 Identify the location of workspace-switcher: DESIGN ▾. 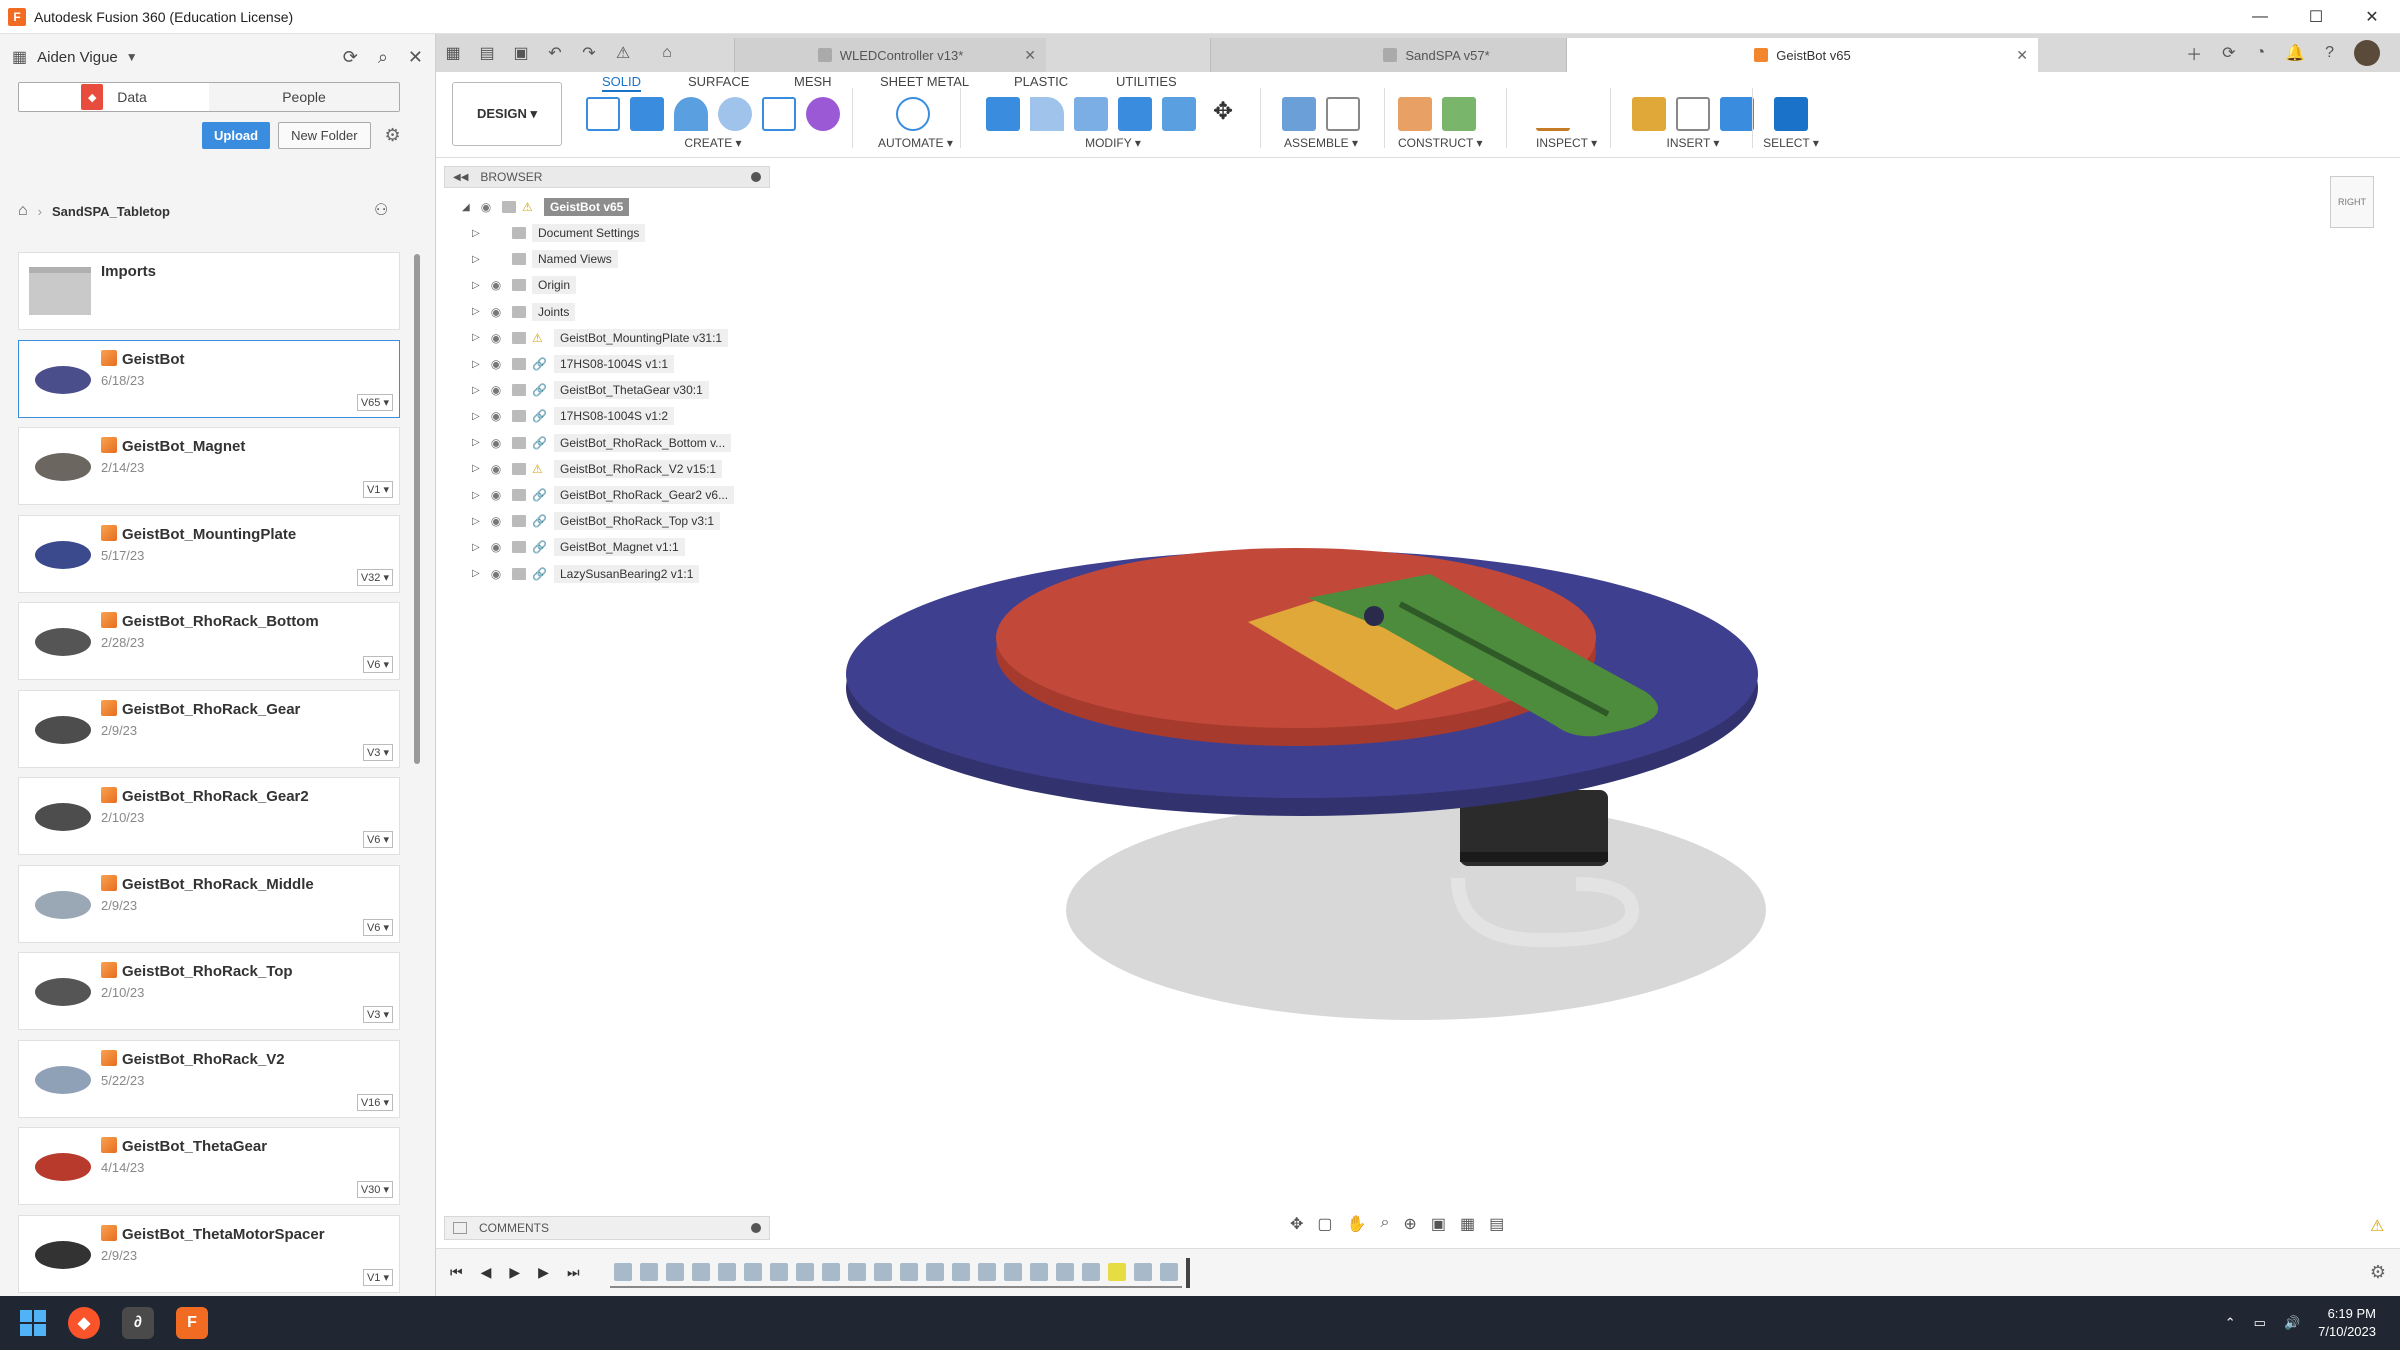
(507, 114).